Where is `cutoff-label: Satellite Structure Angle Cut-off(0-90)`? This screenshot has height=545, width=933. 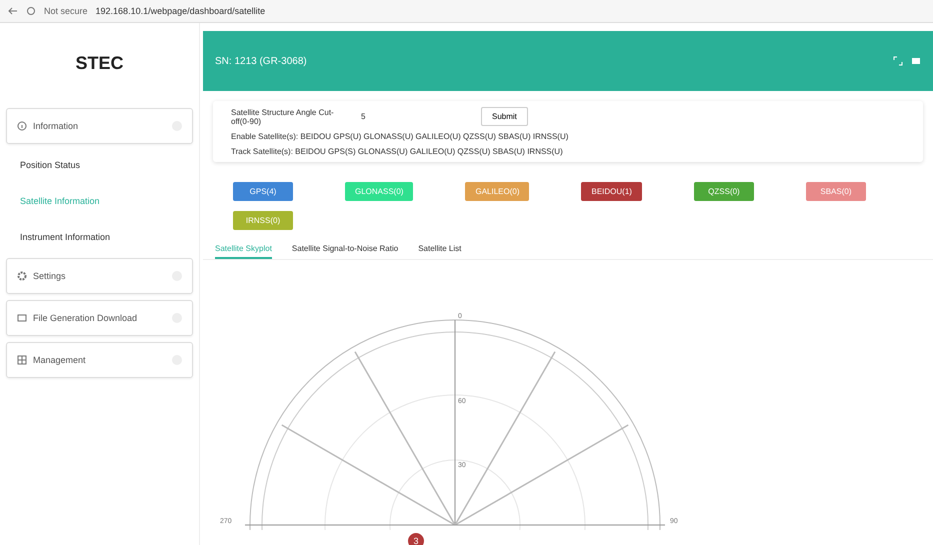 cutoff-label: Satellite Structure Angle Cut-off(0-90) is located at coordinates (283, 117).